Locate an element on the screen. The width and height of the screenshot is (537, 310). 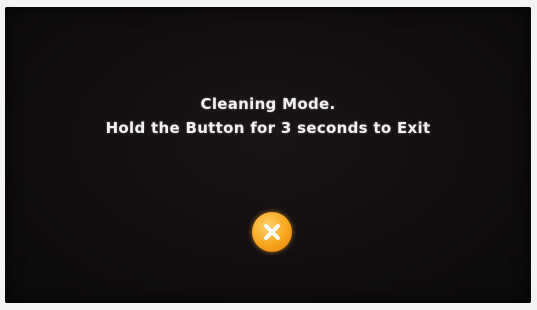
close-icon is located at coordinates (272, 232).